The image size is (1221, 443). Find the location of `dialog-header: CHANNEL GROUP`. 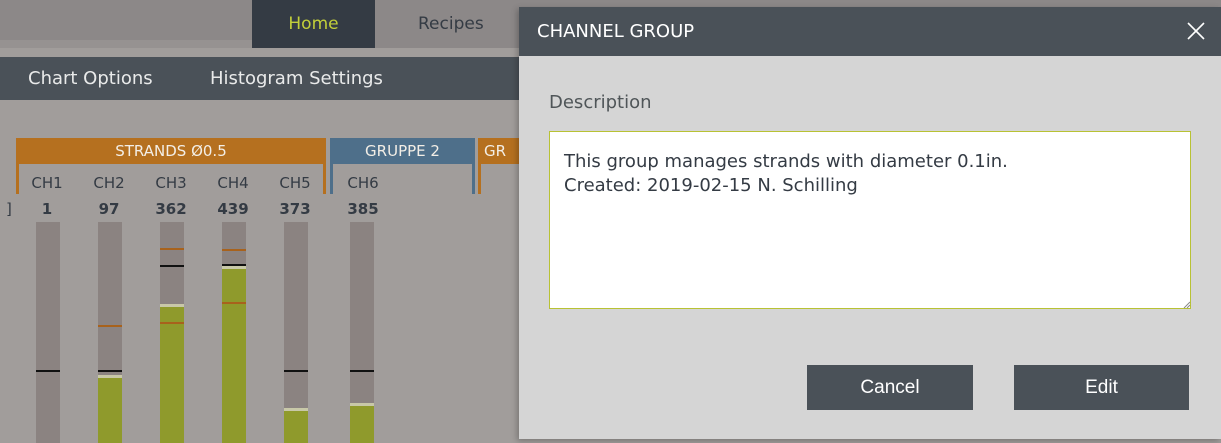

dialog-header: CHANNEL GROUP is located at coordinates (870, 31).